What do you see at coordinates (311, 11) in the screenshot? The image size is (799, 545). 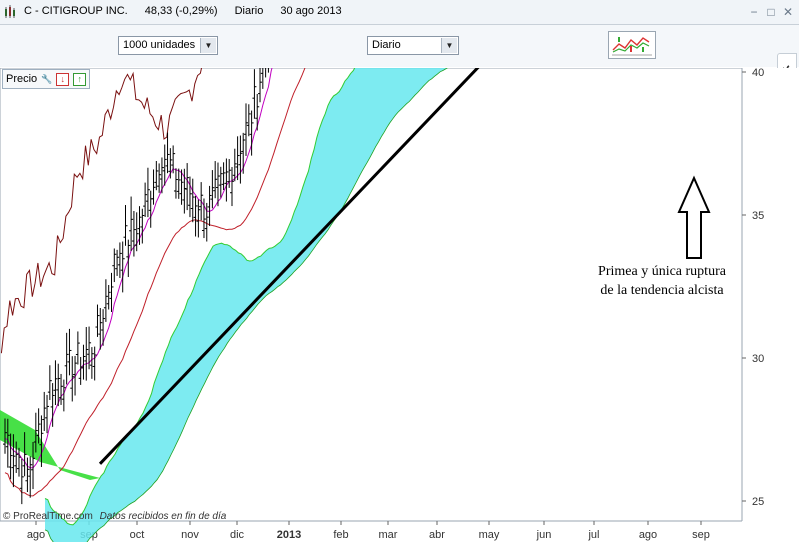 I see `date-label: 30 ago 2013` at bounding box center [311, 11].